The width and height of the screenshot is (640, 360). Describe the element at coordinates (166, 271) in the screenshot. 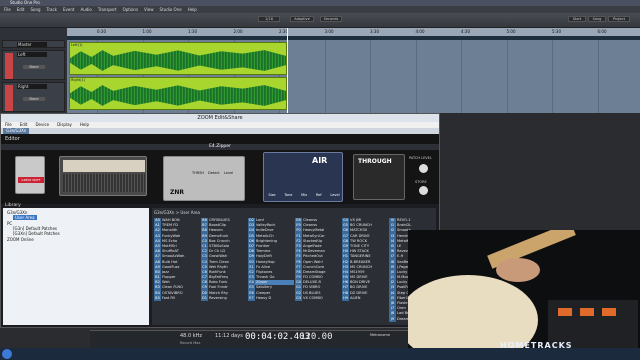

I see `patch-name: Jazz` at that location.